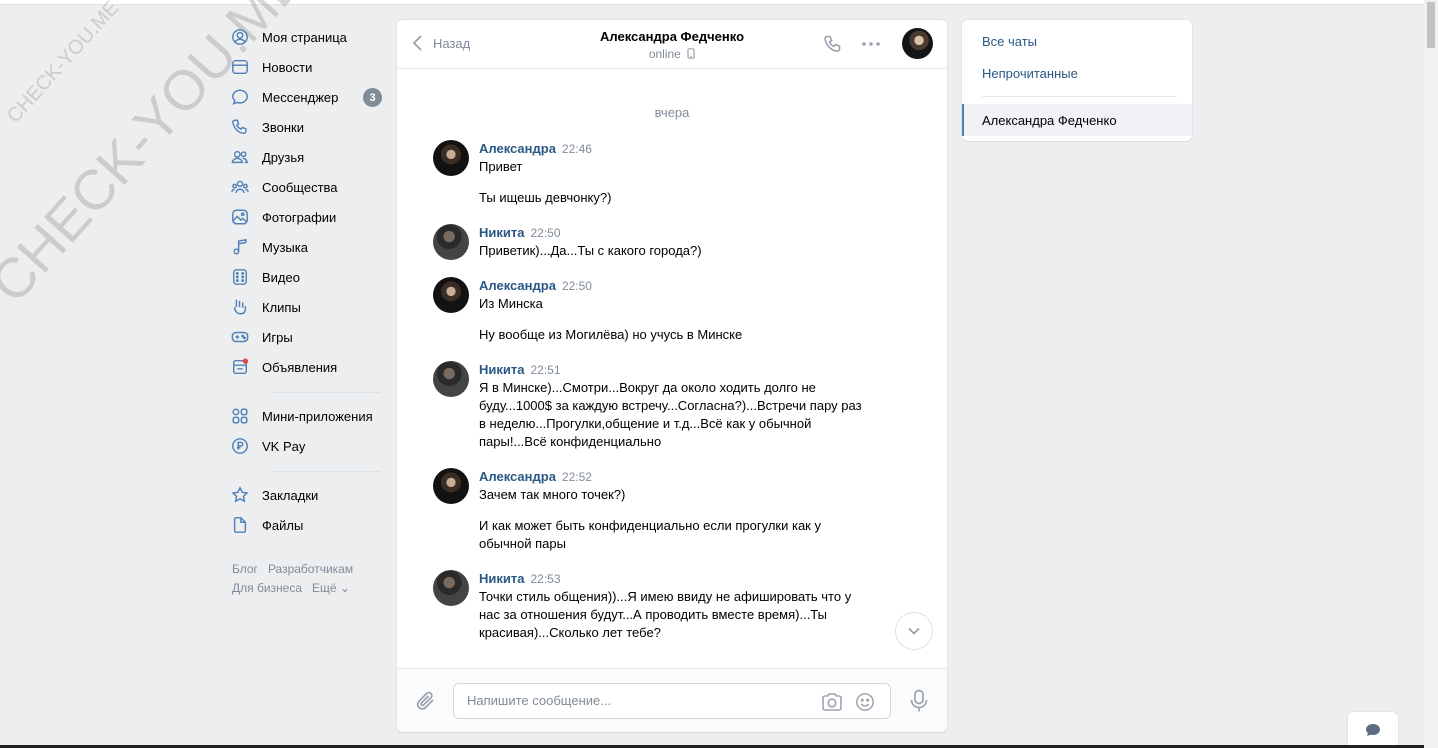 This screenshot has height=748, width=1438. Describe the element at coordinates (307, 157) in the screenshot. I see `nav-item-friends: Друзья` at that location.